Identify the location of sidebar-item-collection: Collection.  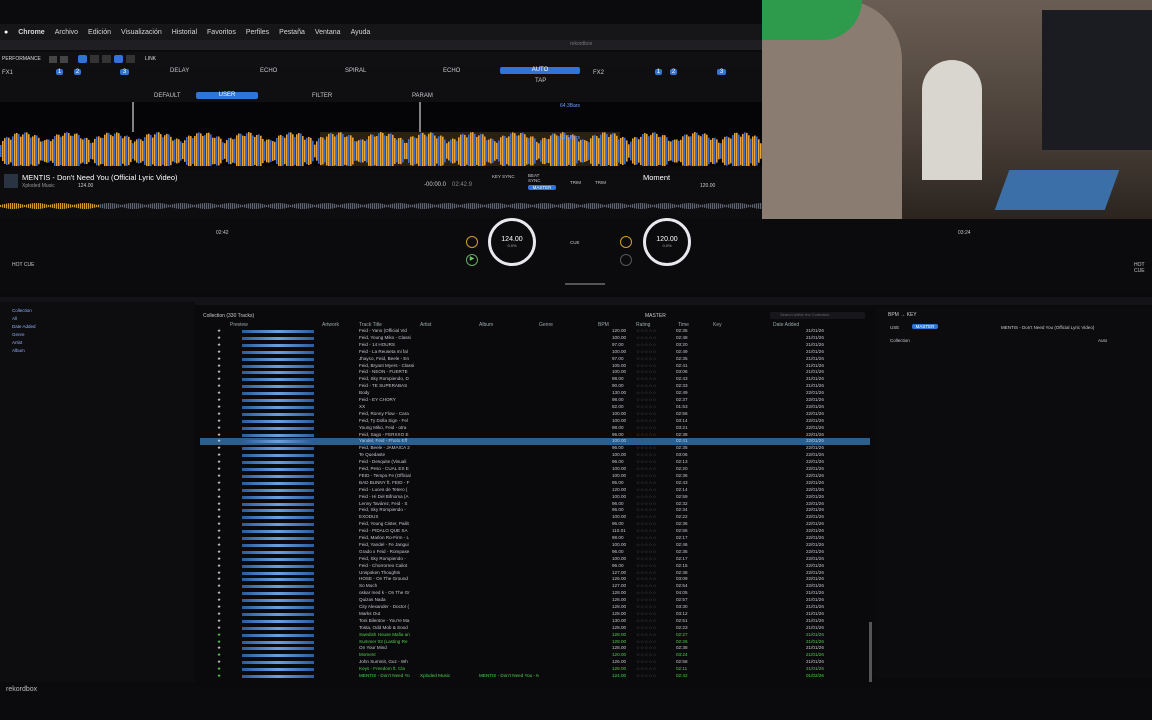
(22, 310).